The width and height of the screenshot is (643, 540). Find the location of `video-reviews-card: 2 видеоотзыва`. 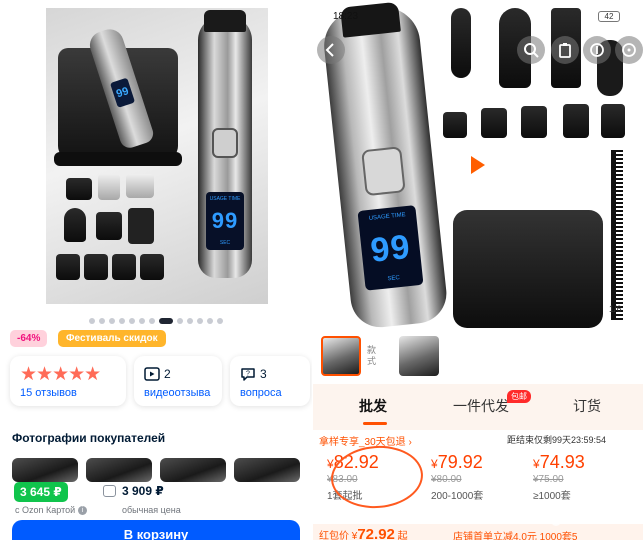

video-reviews-card: 2 видеоотзыва is located at coordinates (178, 381).